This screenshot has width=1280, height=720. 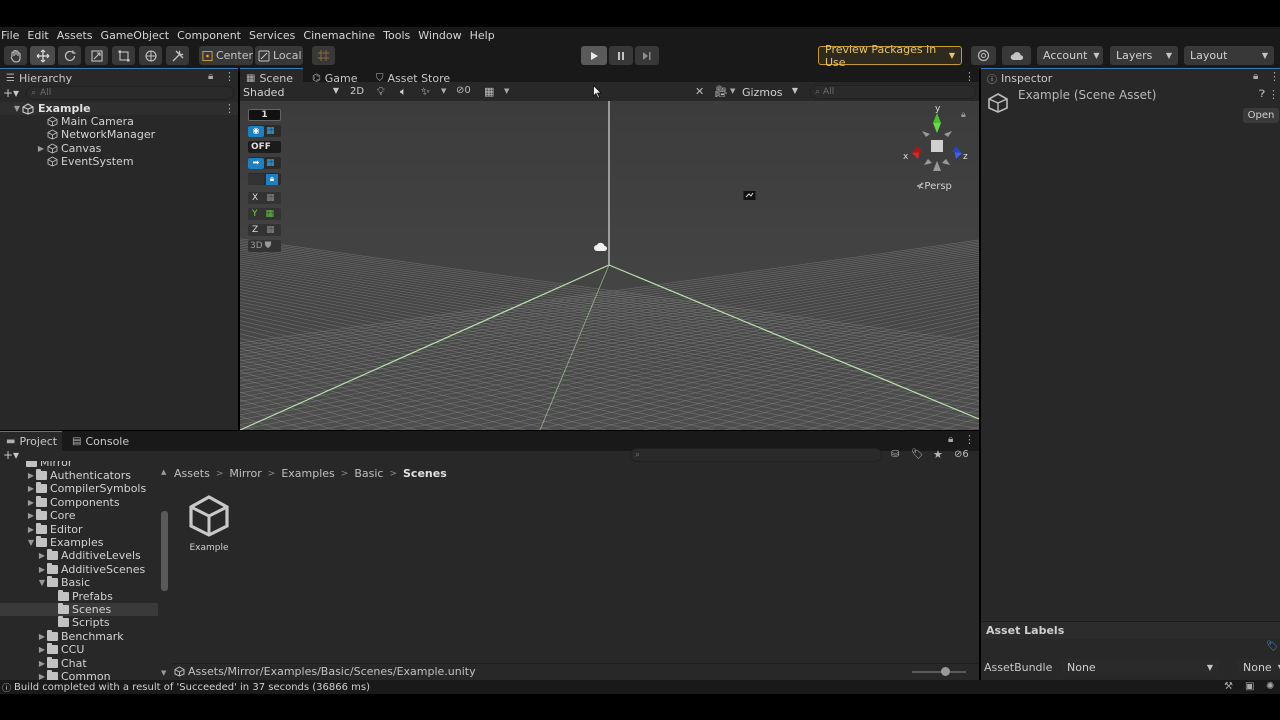 What do you see at coordinates (1016, 55) in the screenshot?
I see `cloud-button` at bounding box center [1016, 55].